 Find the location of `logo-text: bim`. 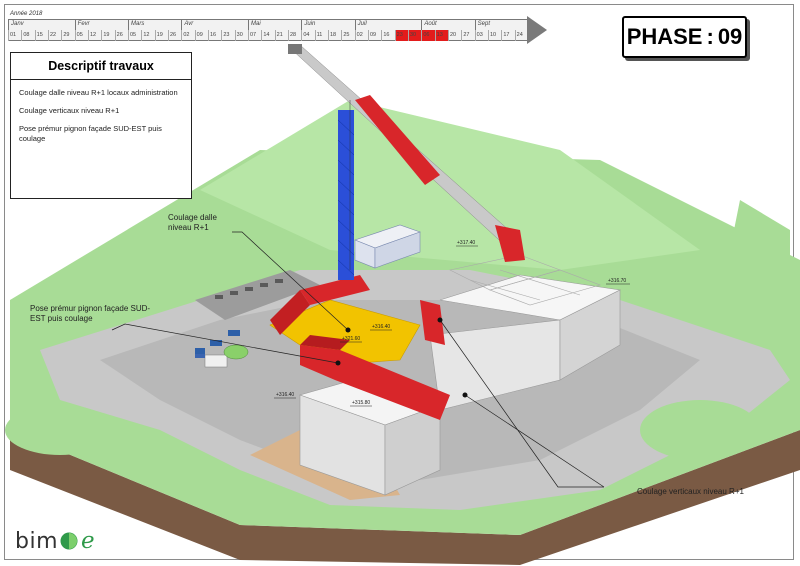

logo-text: bim is located at coordinates (37, 541).